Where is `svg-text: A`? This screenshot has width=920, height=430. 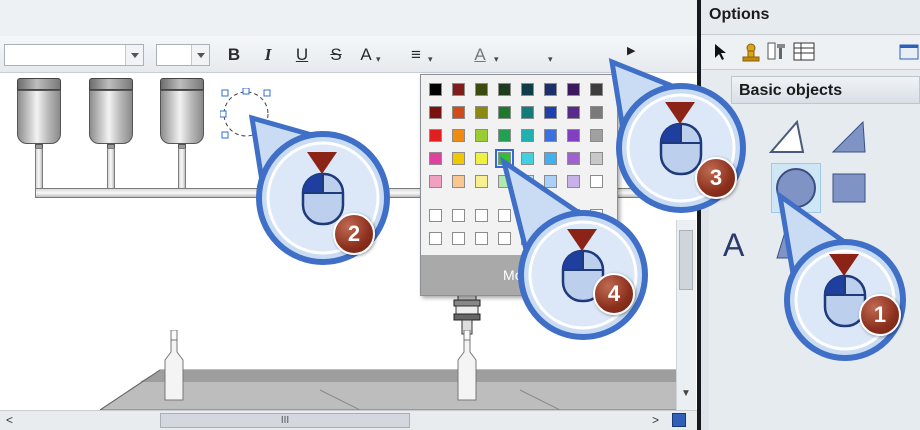 svg-text: A is located at coordinates (734, 244).